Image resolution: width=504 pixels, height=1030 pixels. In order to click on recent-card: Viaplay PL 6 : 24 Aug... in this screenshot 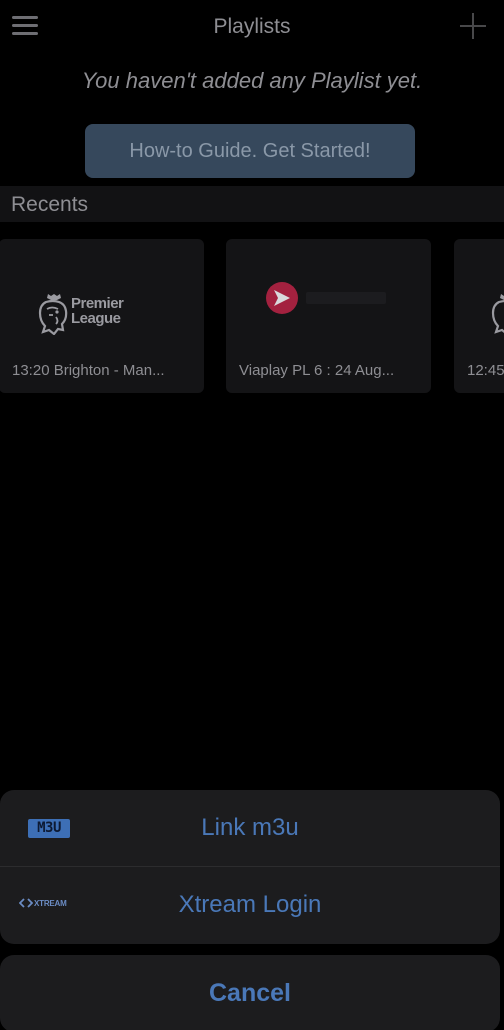, I will do `click(328, 316)`.